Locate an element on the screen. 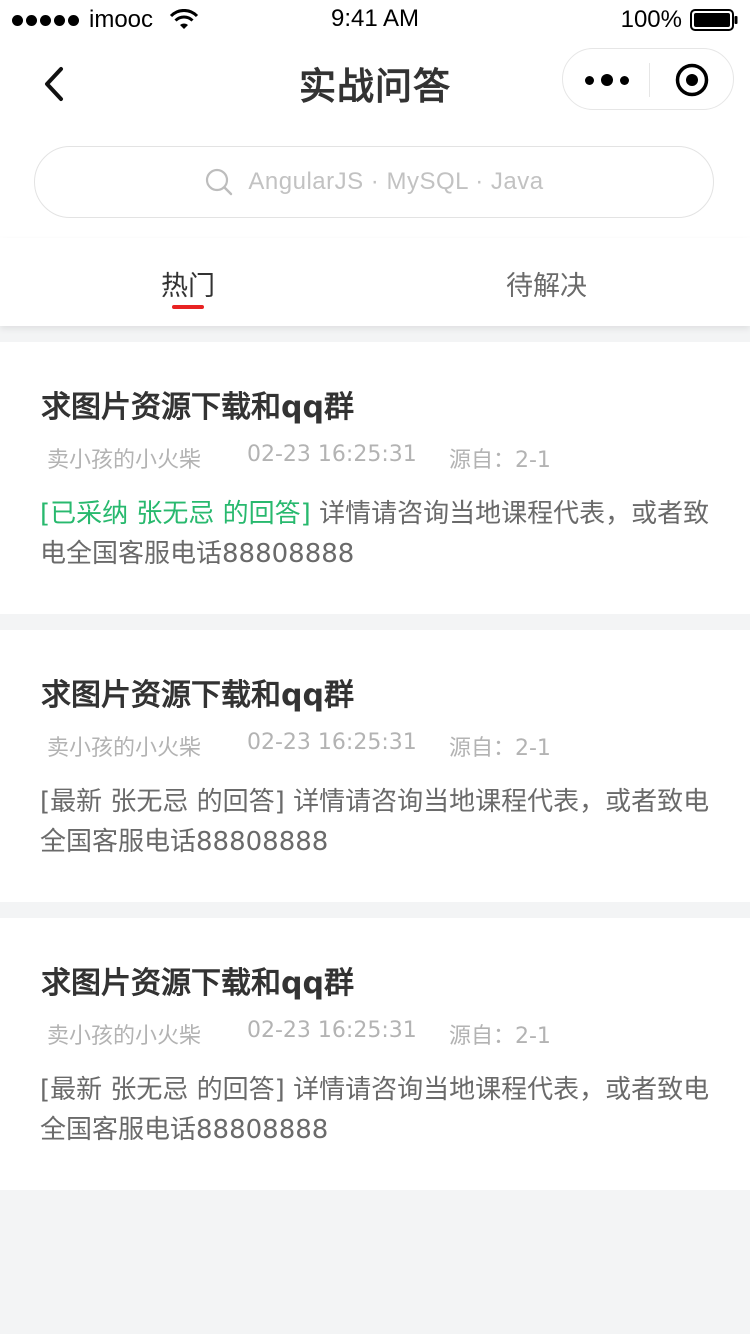 This screenshot has height=1334, width=750. more-icon is located at coordinates (589, 80).